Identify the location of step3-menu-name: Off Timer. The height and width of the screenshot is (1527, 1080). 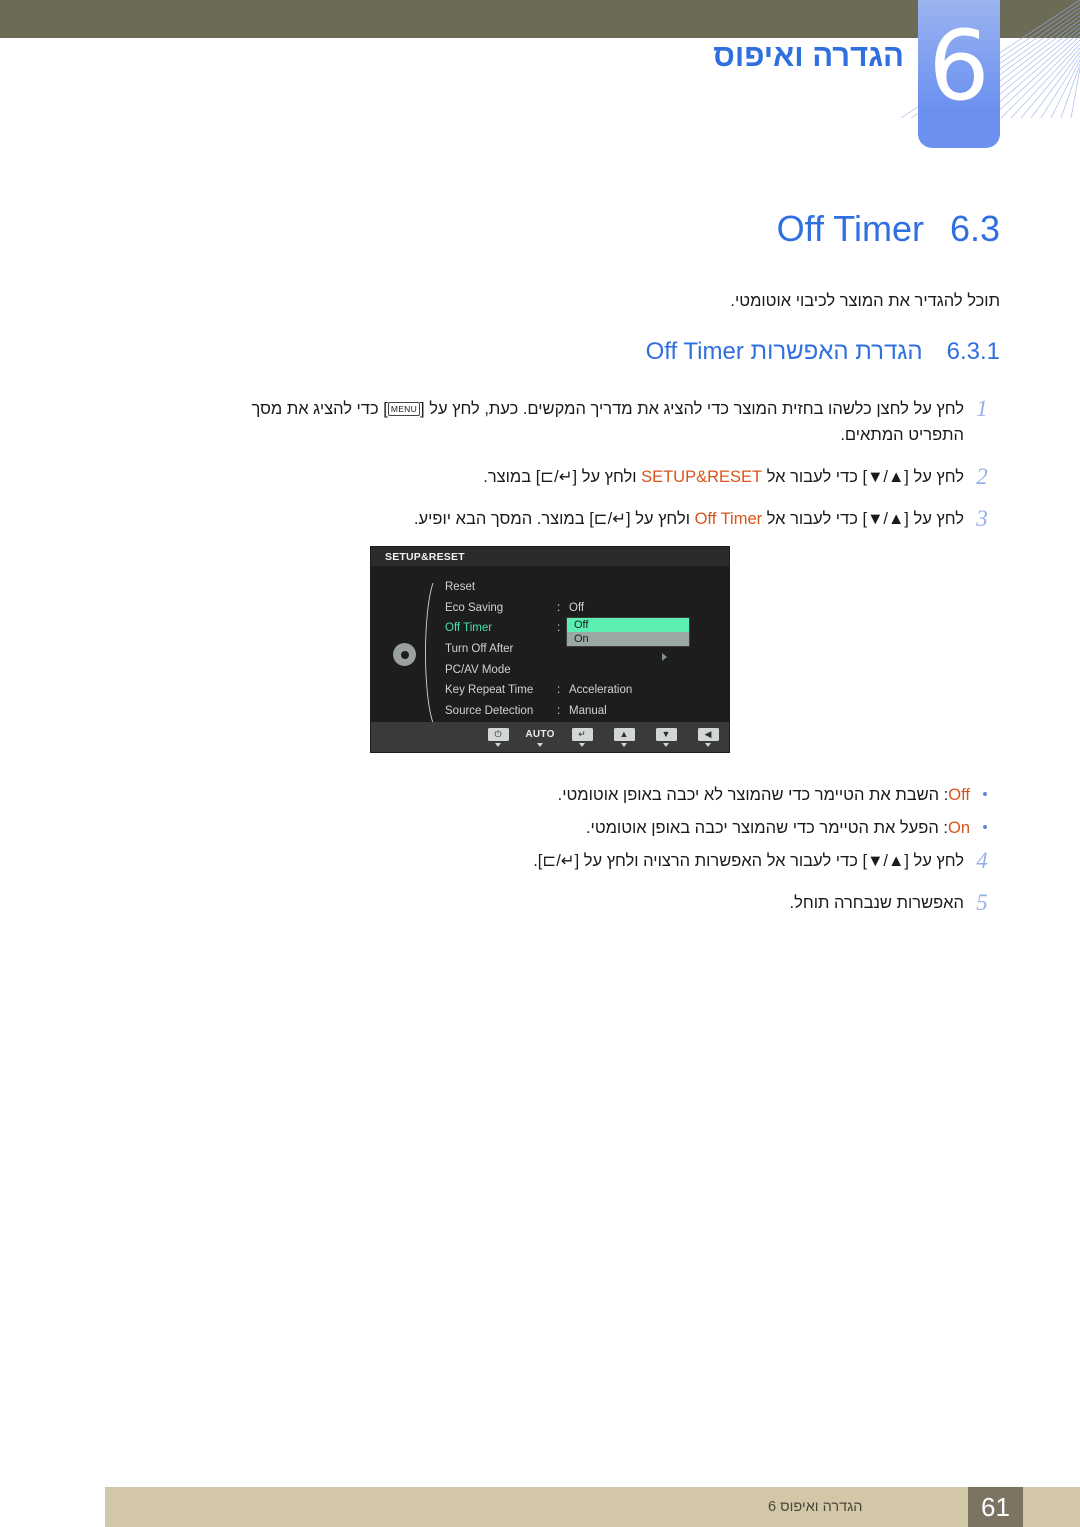
(728, 519).